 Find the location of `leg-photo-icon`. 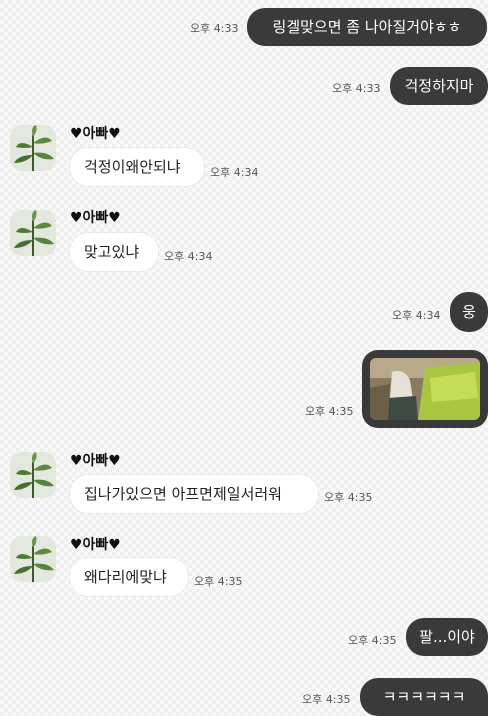

leg-photo-icon is located at coordinates (425, 389).